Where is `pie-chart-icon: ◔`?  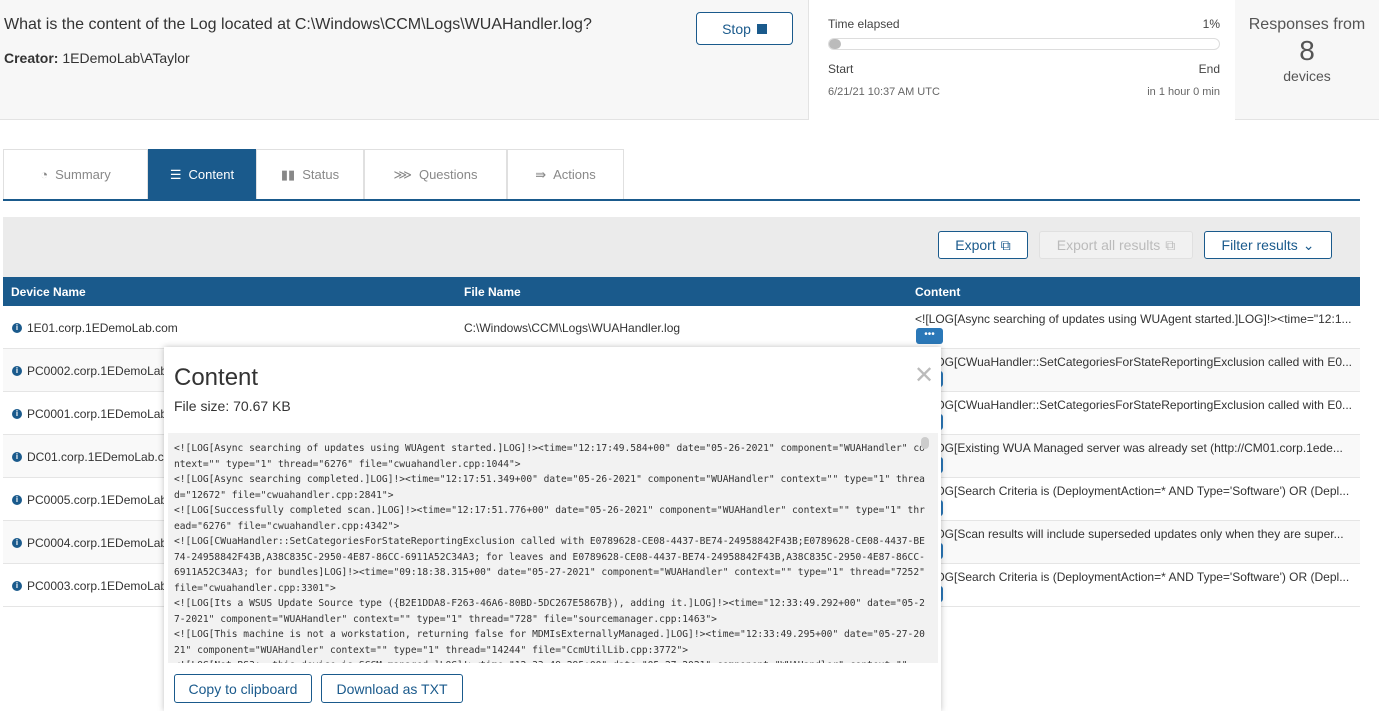 pie-chart-icon: ◔ is located at coordinates (44, 174).